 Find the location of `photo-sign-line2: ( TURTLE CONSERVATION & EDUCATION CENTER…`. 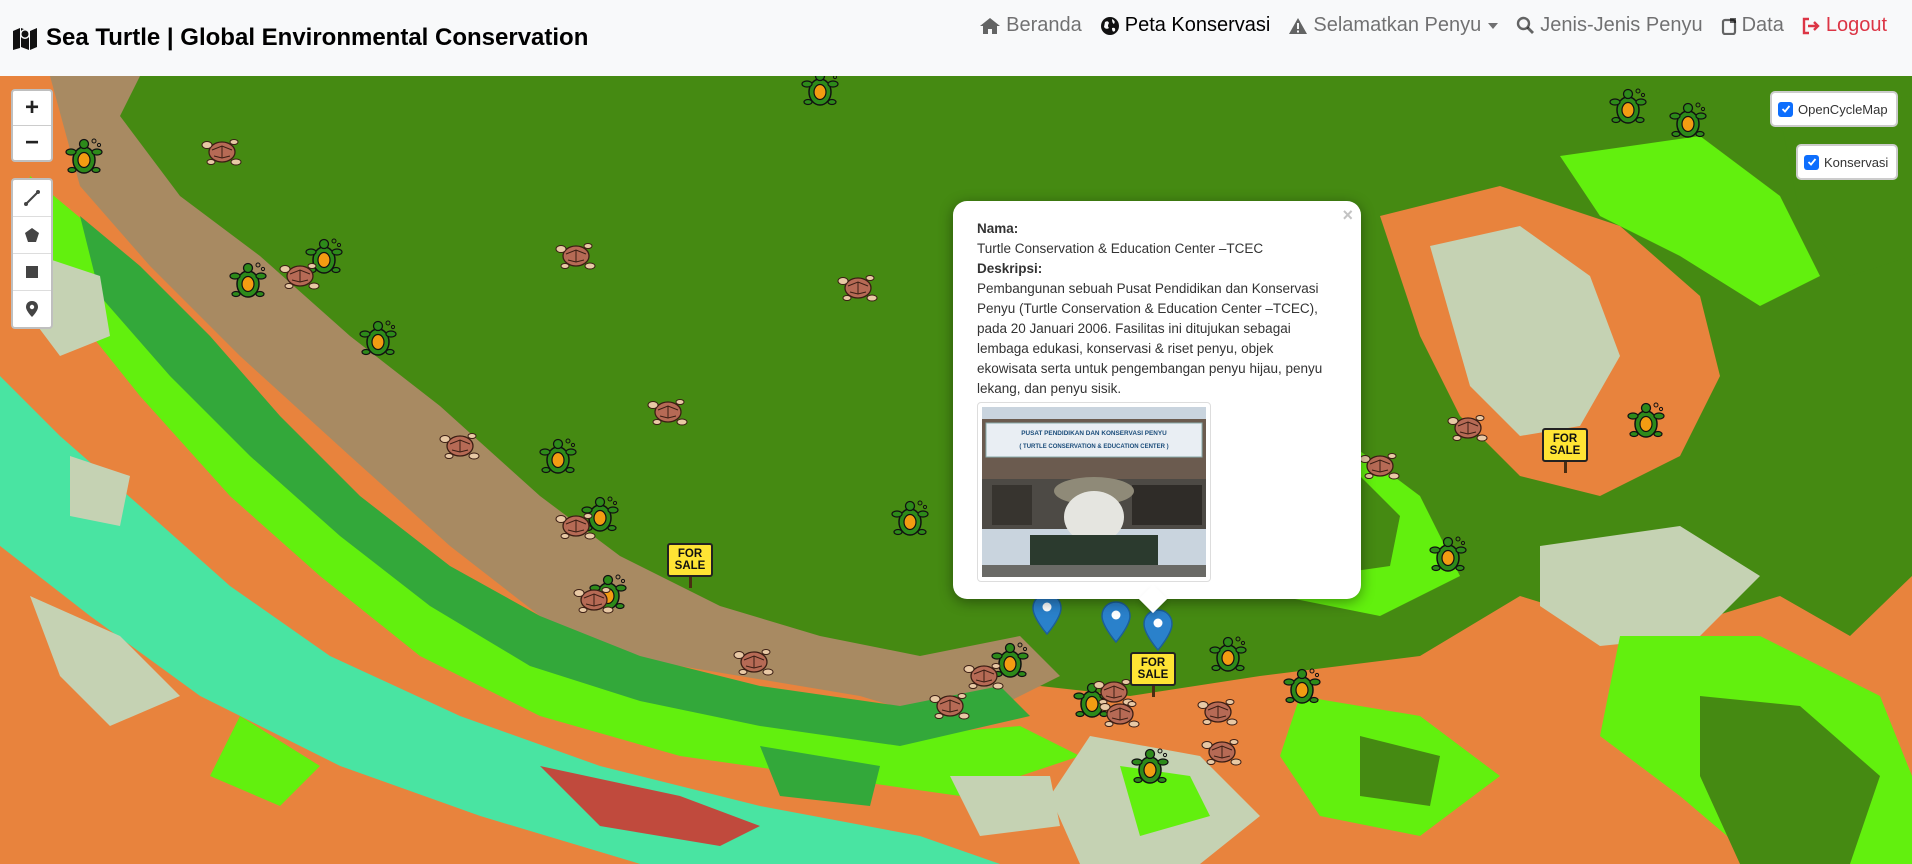

photo-sign-line2: ( TURTLE CONSERVATION & EDUCATION CENTER… is located at coordinates (1093, 447).